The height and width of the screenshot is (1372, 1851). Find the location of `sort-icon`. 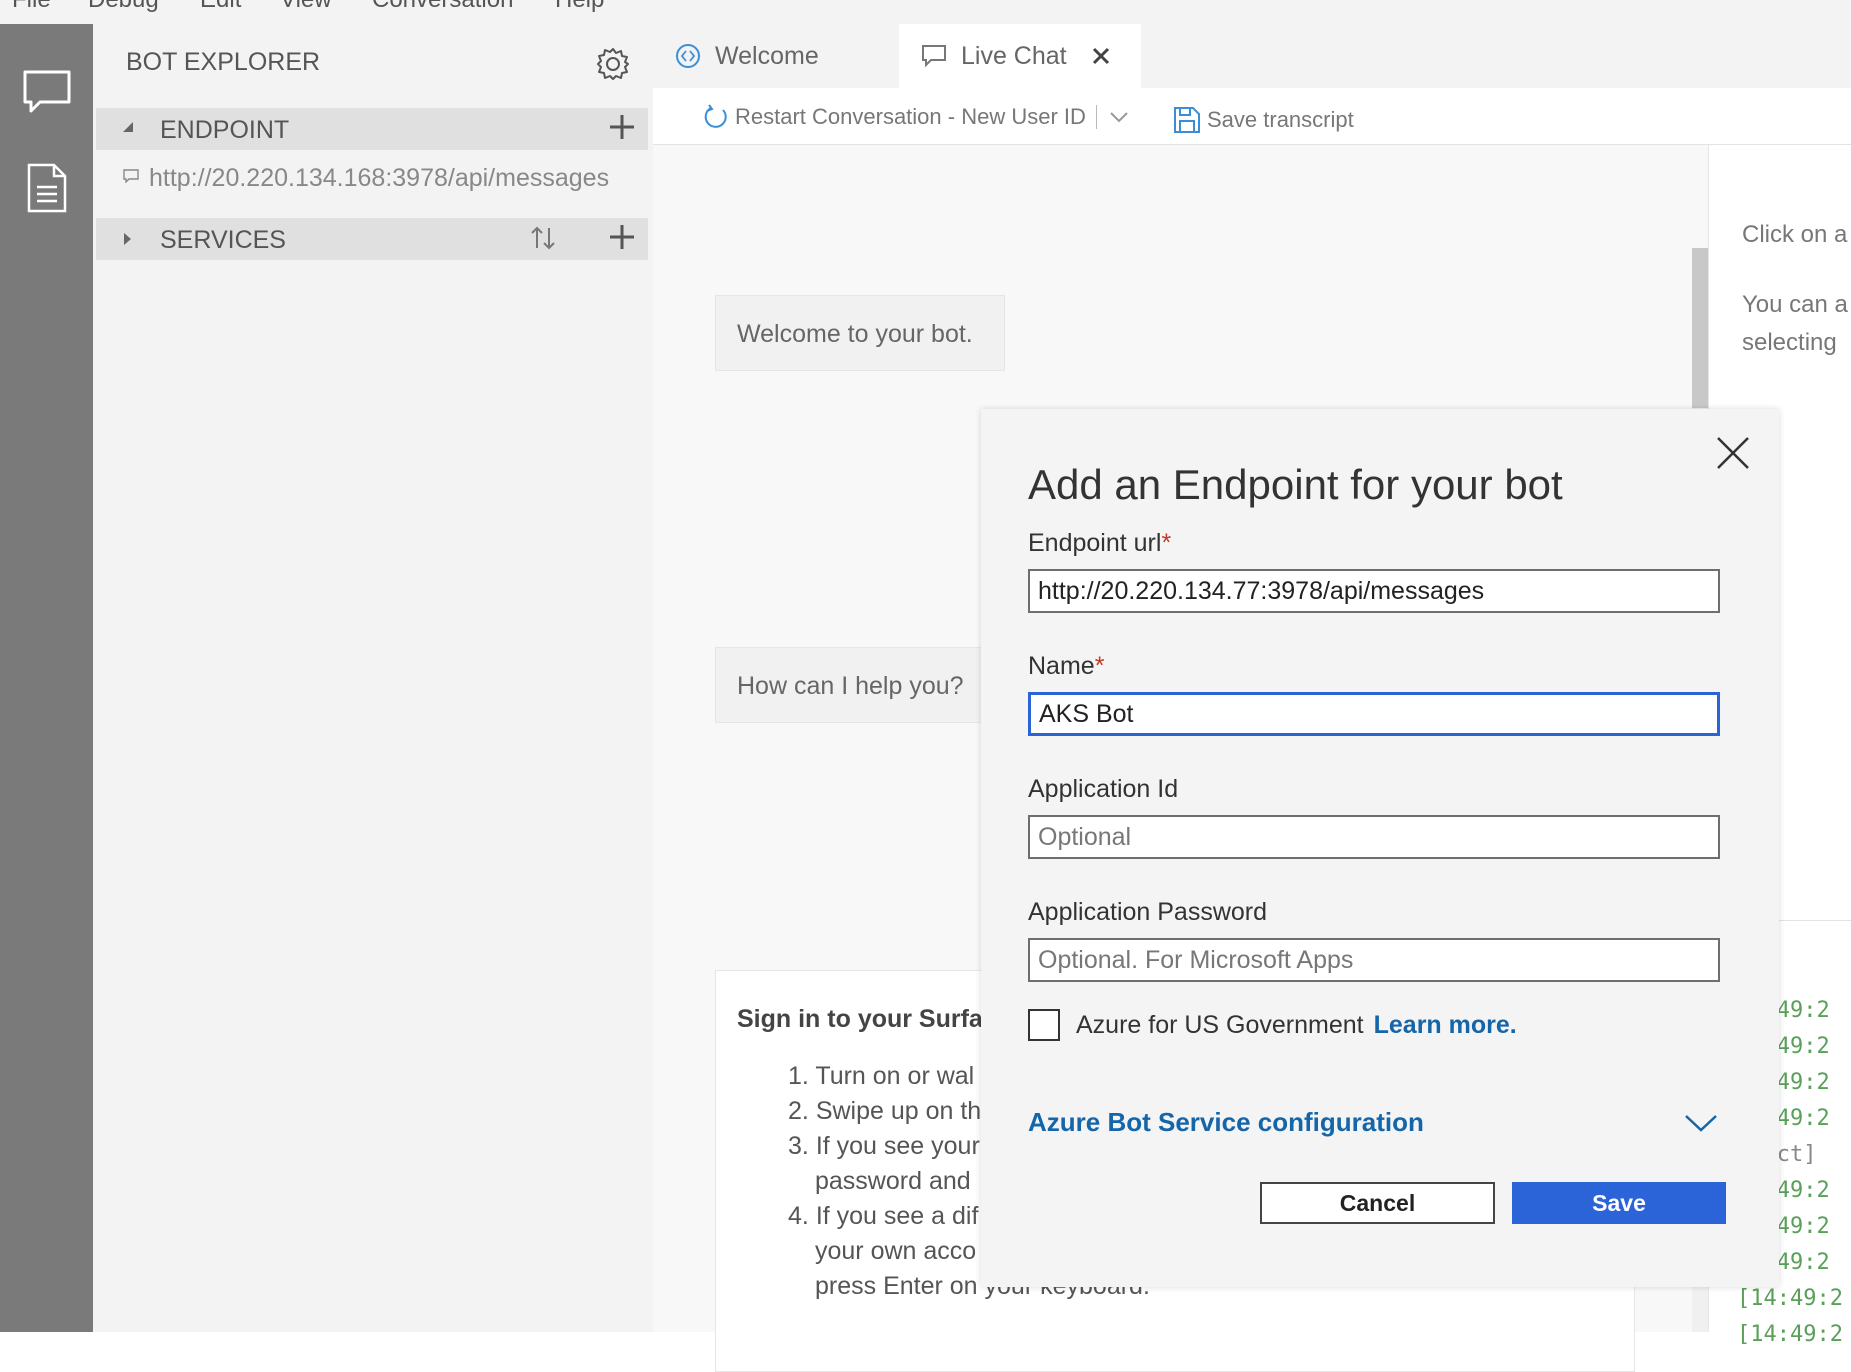

sort-icon is located at coordinates (543, 240).